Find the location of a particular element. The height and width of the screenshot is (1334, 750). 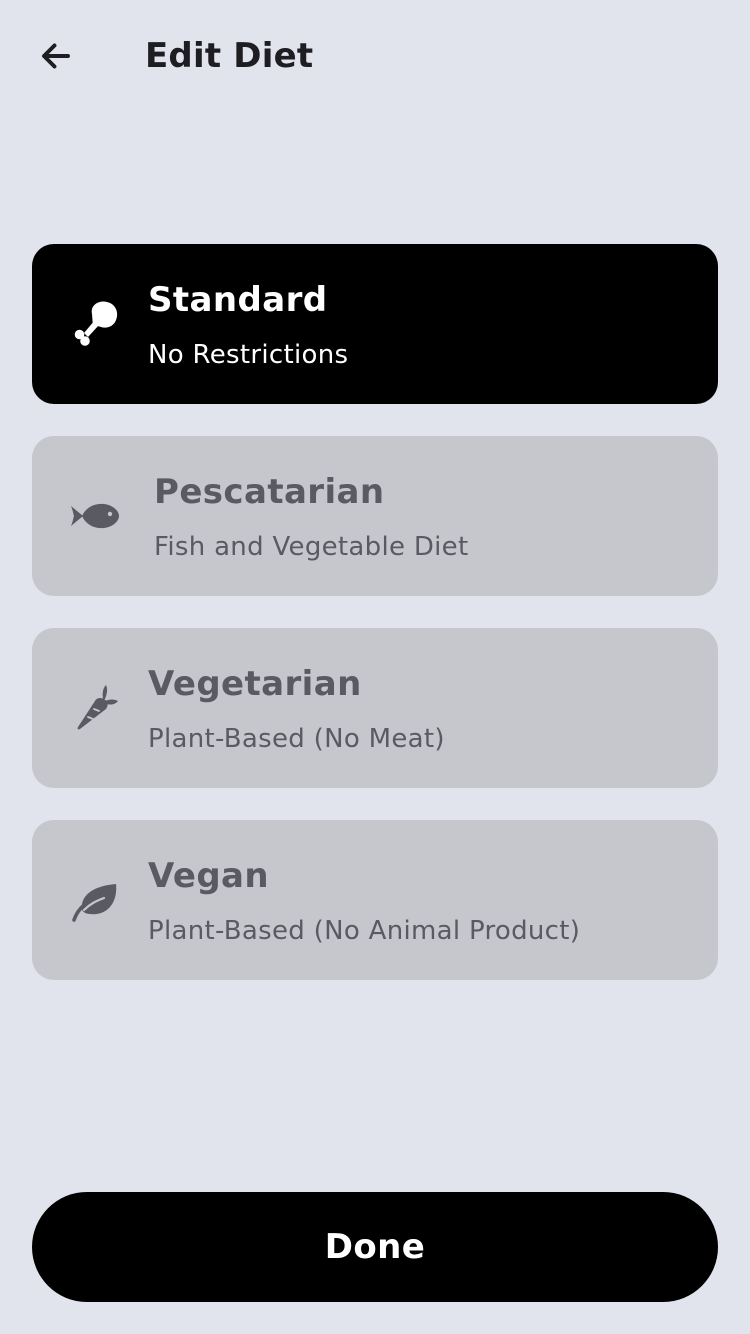

diet-option-title: Standard is located at coordinates (238, 300).